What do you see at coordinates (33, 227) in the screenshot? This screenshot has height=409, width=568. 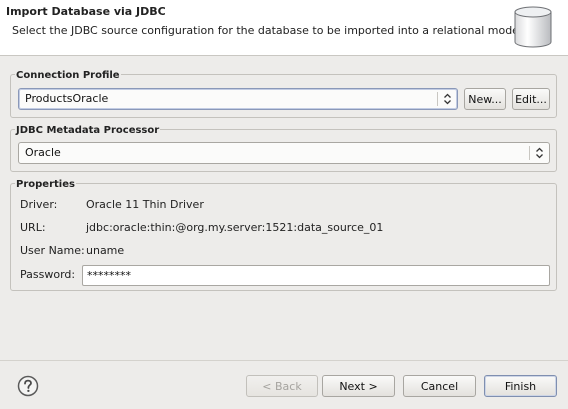 I see `url-label: URL:` at bounding box center [33, 227].